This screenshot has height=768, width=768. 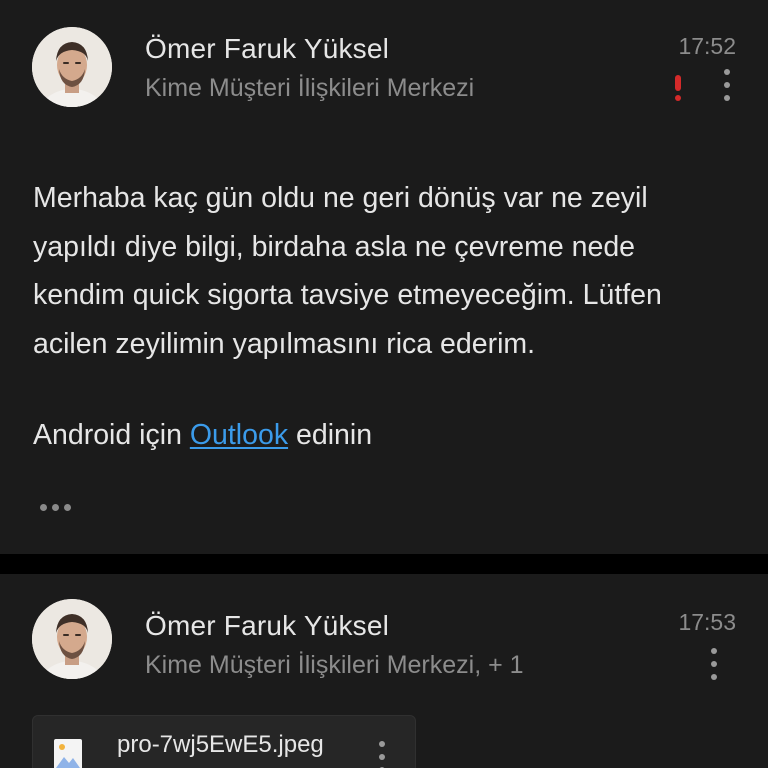 I want to click on recipient-line: Kime Müşteri İlişkileri Merkezi, + 1, so click(x=334, y=665).